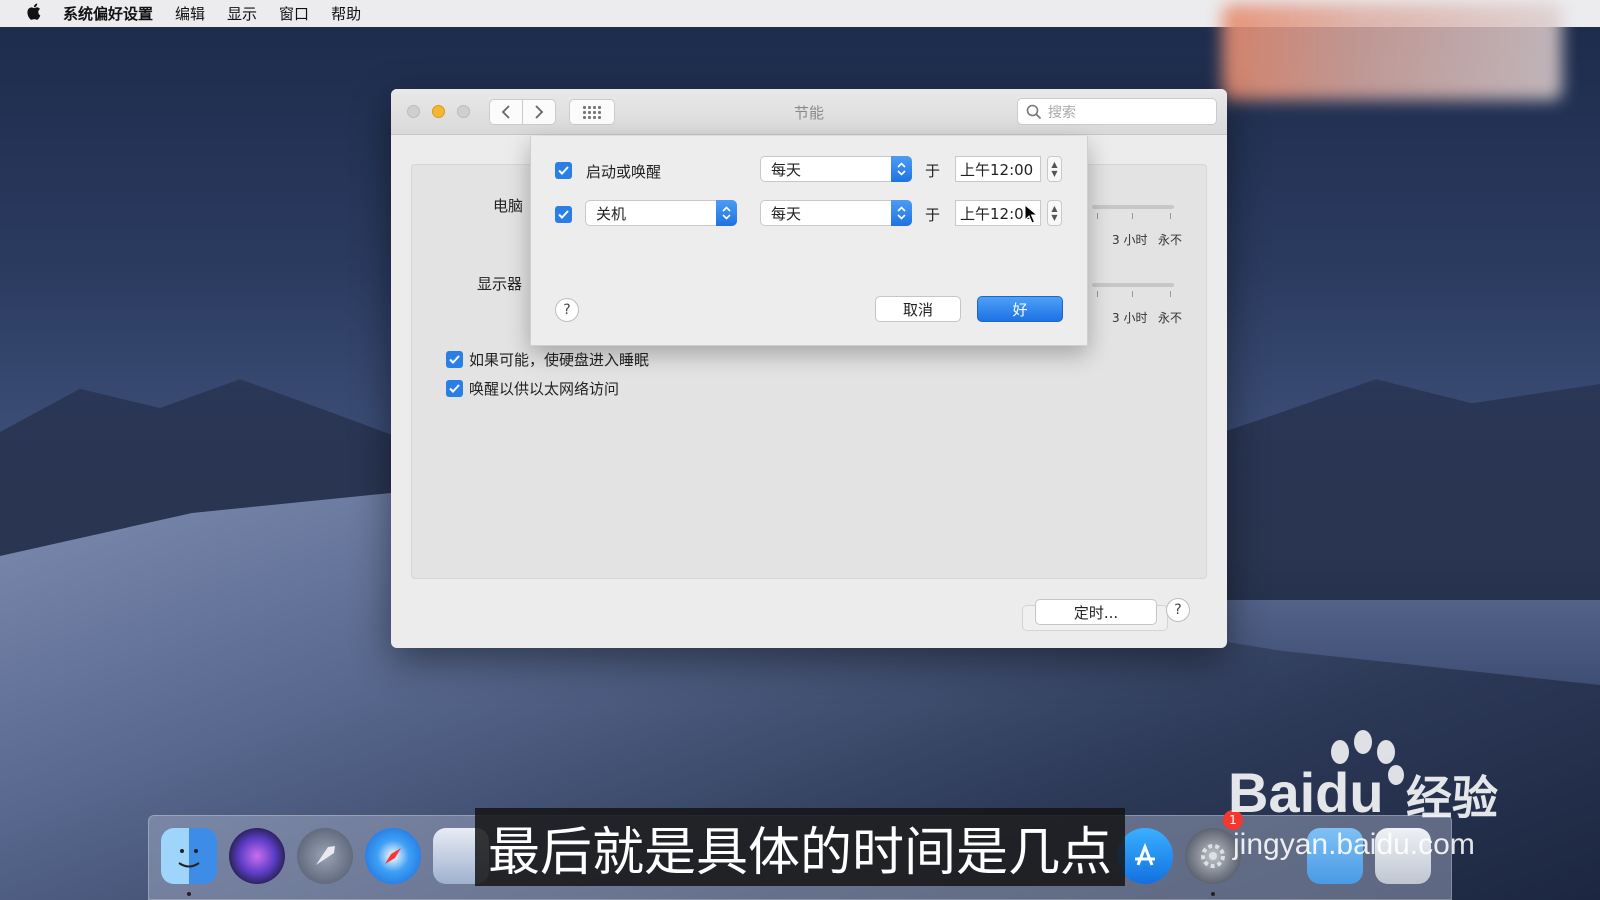 The height and width of the screenshot is (900, 1600). What do you see at coordinates (1133, 207) in the screenshot?
I see `computer-sleep-slider` at bounding box center [1133, 207].